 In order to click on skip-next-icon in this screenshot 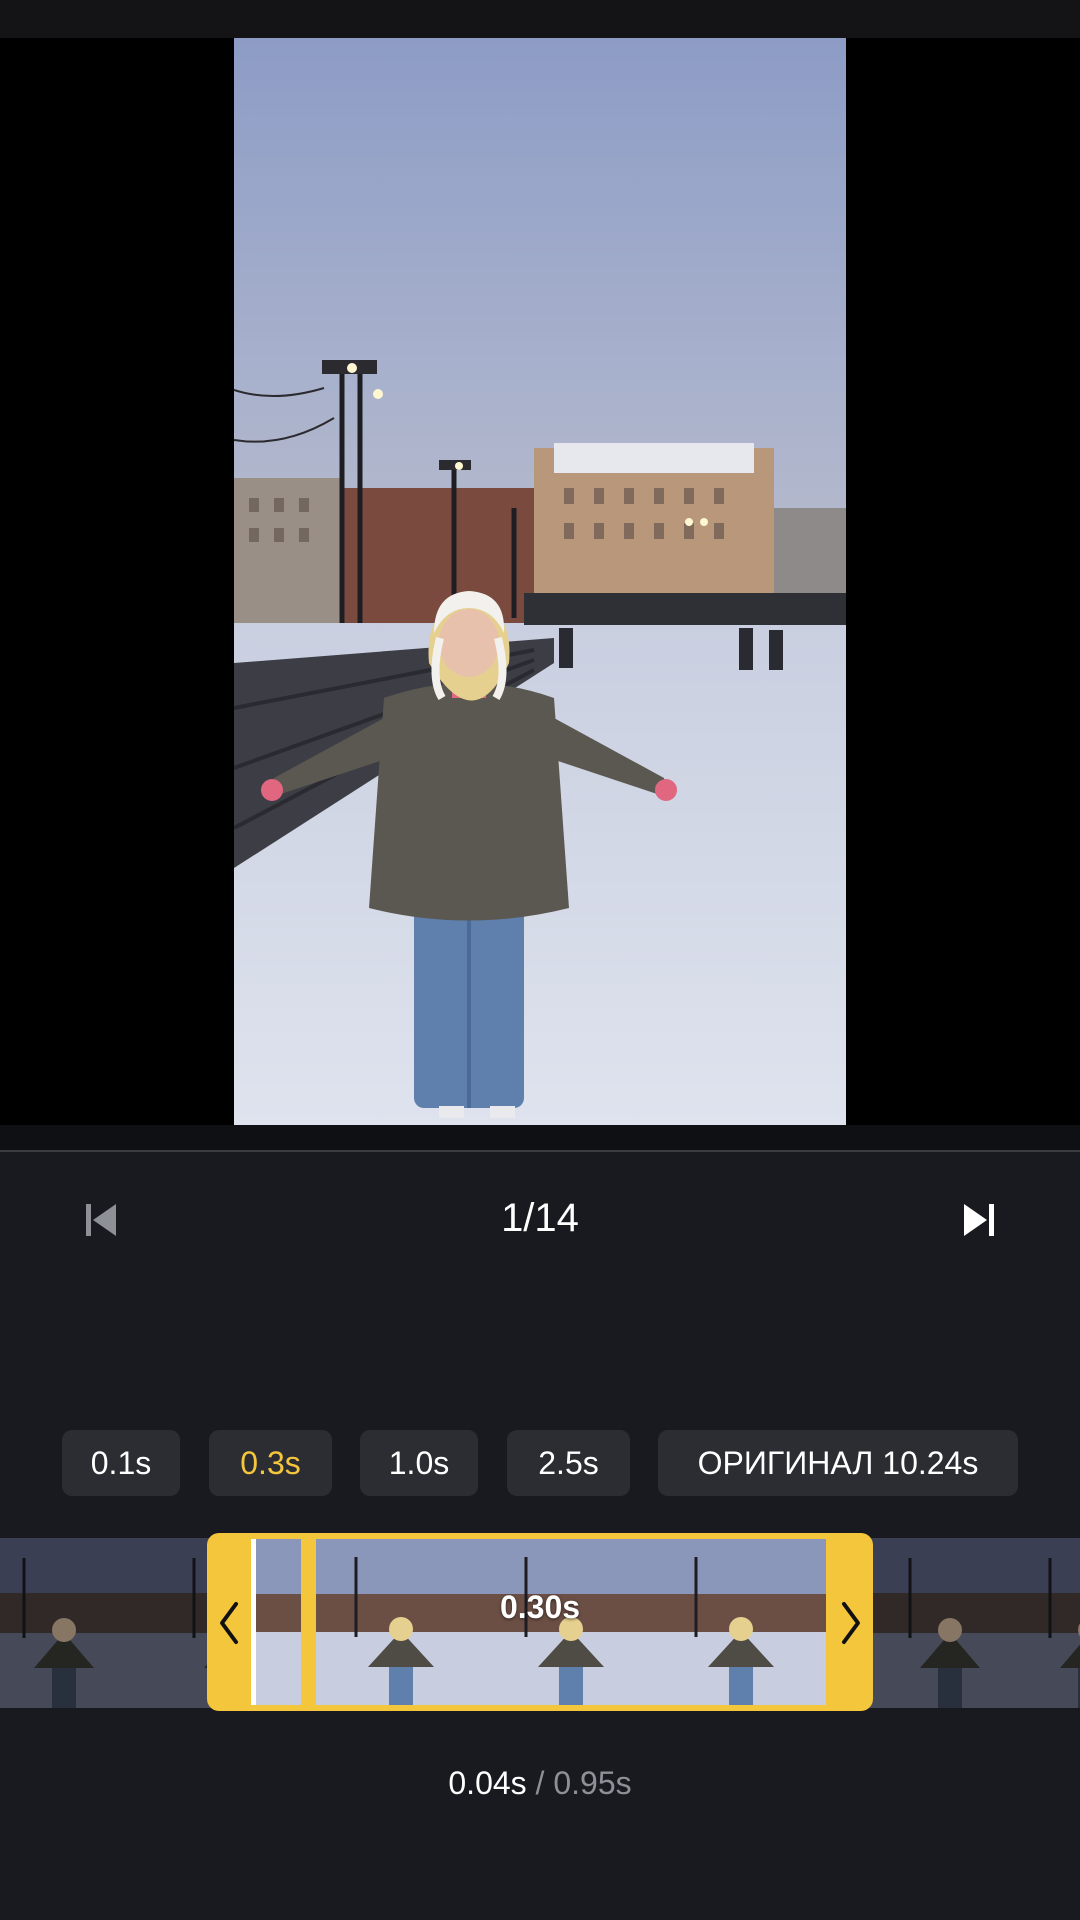, I will do `click(979, 1220)`.